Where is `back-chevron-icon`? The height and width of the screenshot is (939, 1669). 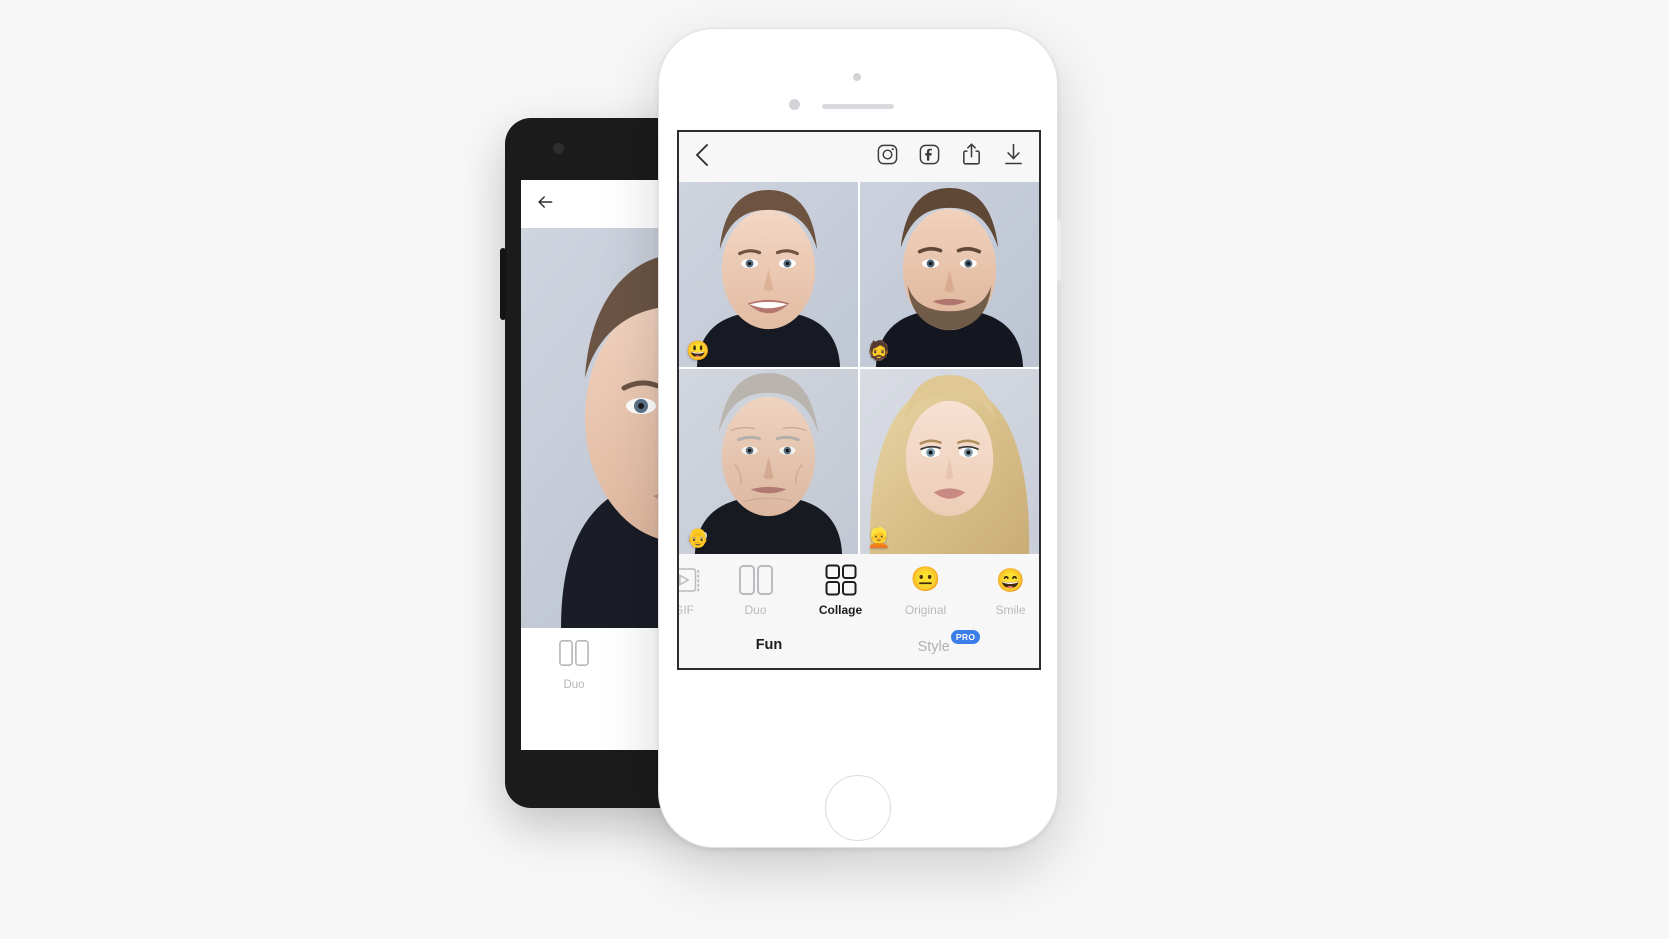
back-chevron-icon is located at coordinates (702, 157).